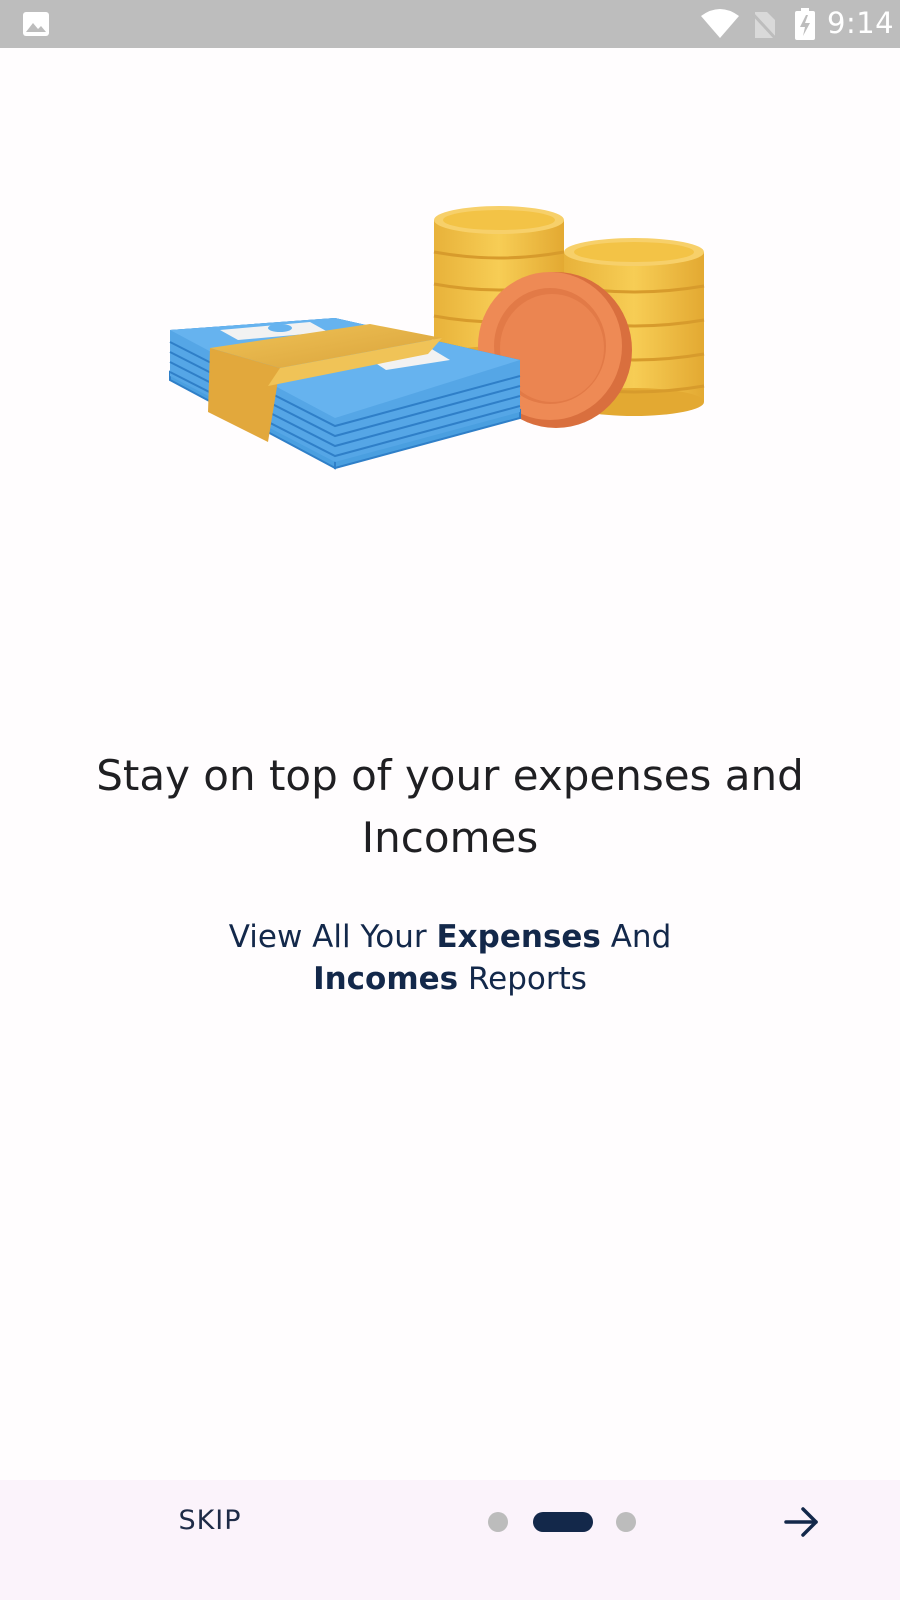 This screenshot has width=900, height=1600. What do you see at coordinates (450, 806) in the screenshot?
I see `onboarding-headline: Stay on top of your expenses and Incomes` at bounding box center [450, 806].